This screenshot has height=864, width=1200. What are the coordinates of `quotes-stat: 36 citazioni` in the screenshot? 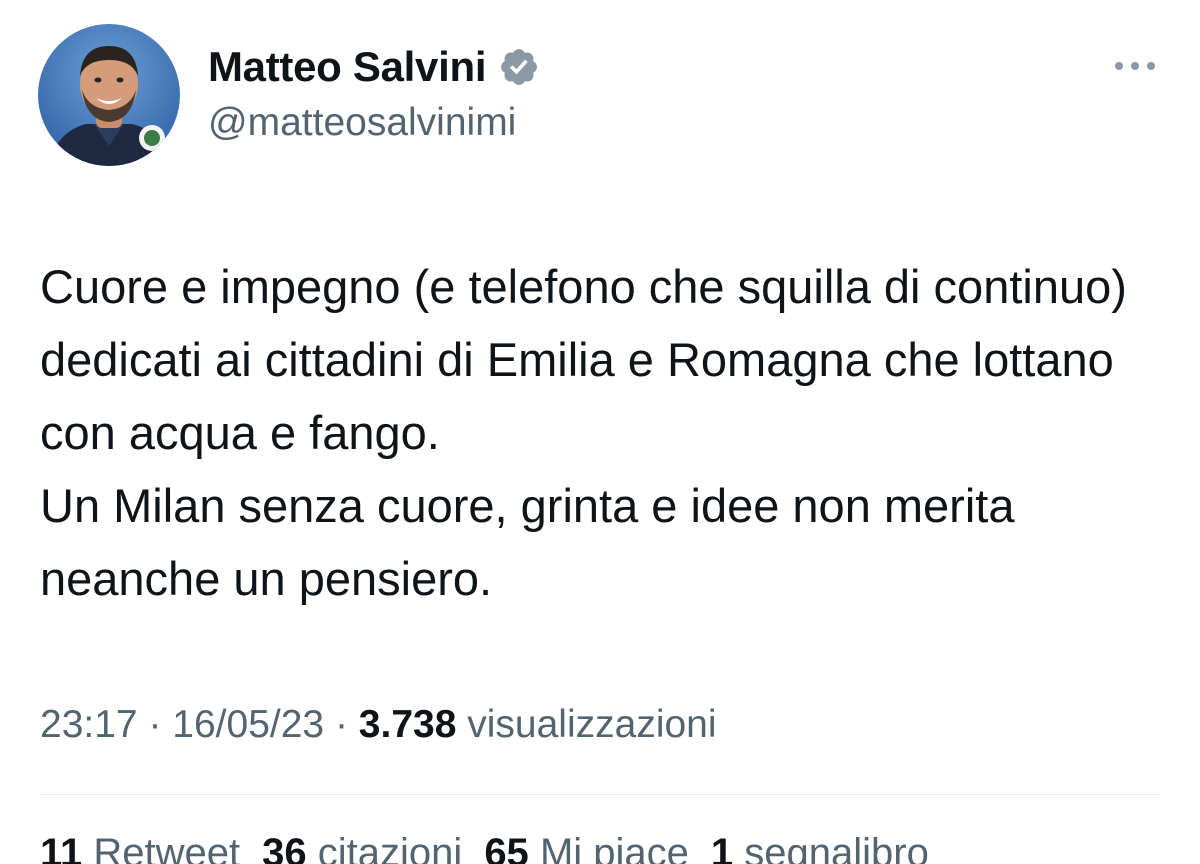 It's located at (362, 847).